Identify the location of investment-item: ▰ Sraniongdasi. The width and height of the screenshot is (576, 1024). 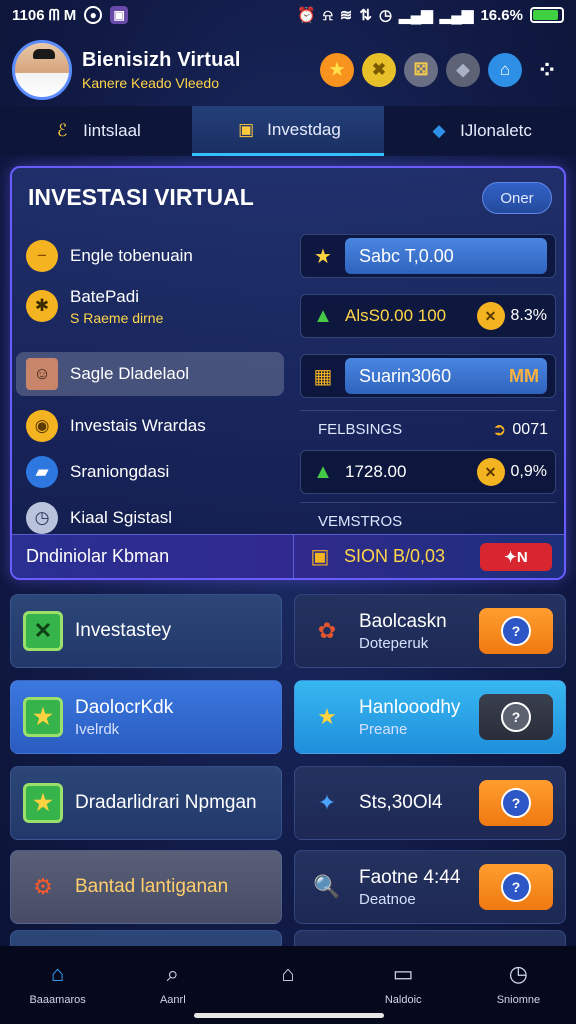
(150, 472).